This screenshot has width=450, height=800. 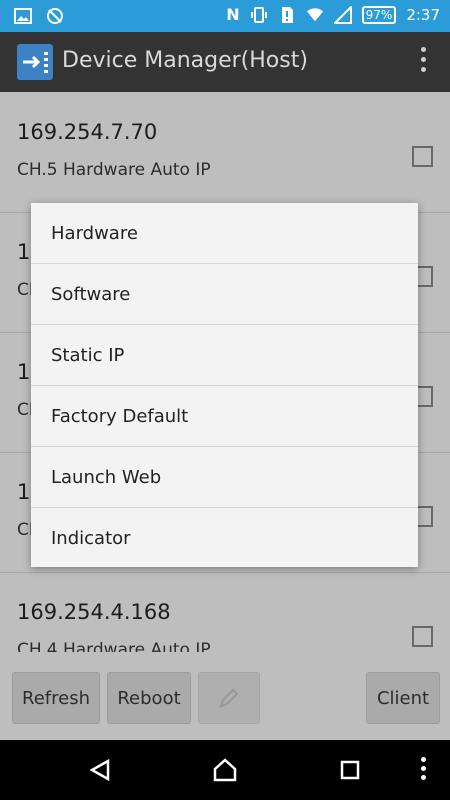 What do you see at coordinates (23, 16) in the screenshot?
I see `image-icon` at bounding box center [23, 16].